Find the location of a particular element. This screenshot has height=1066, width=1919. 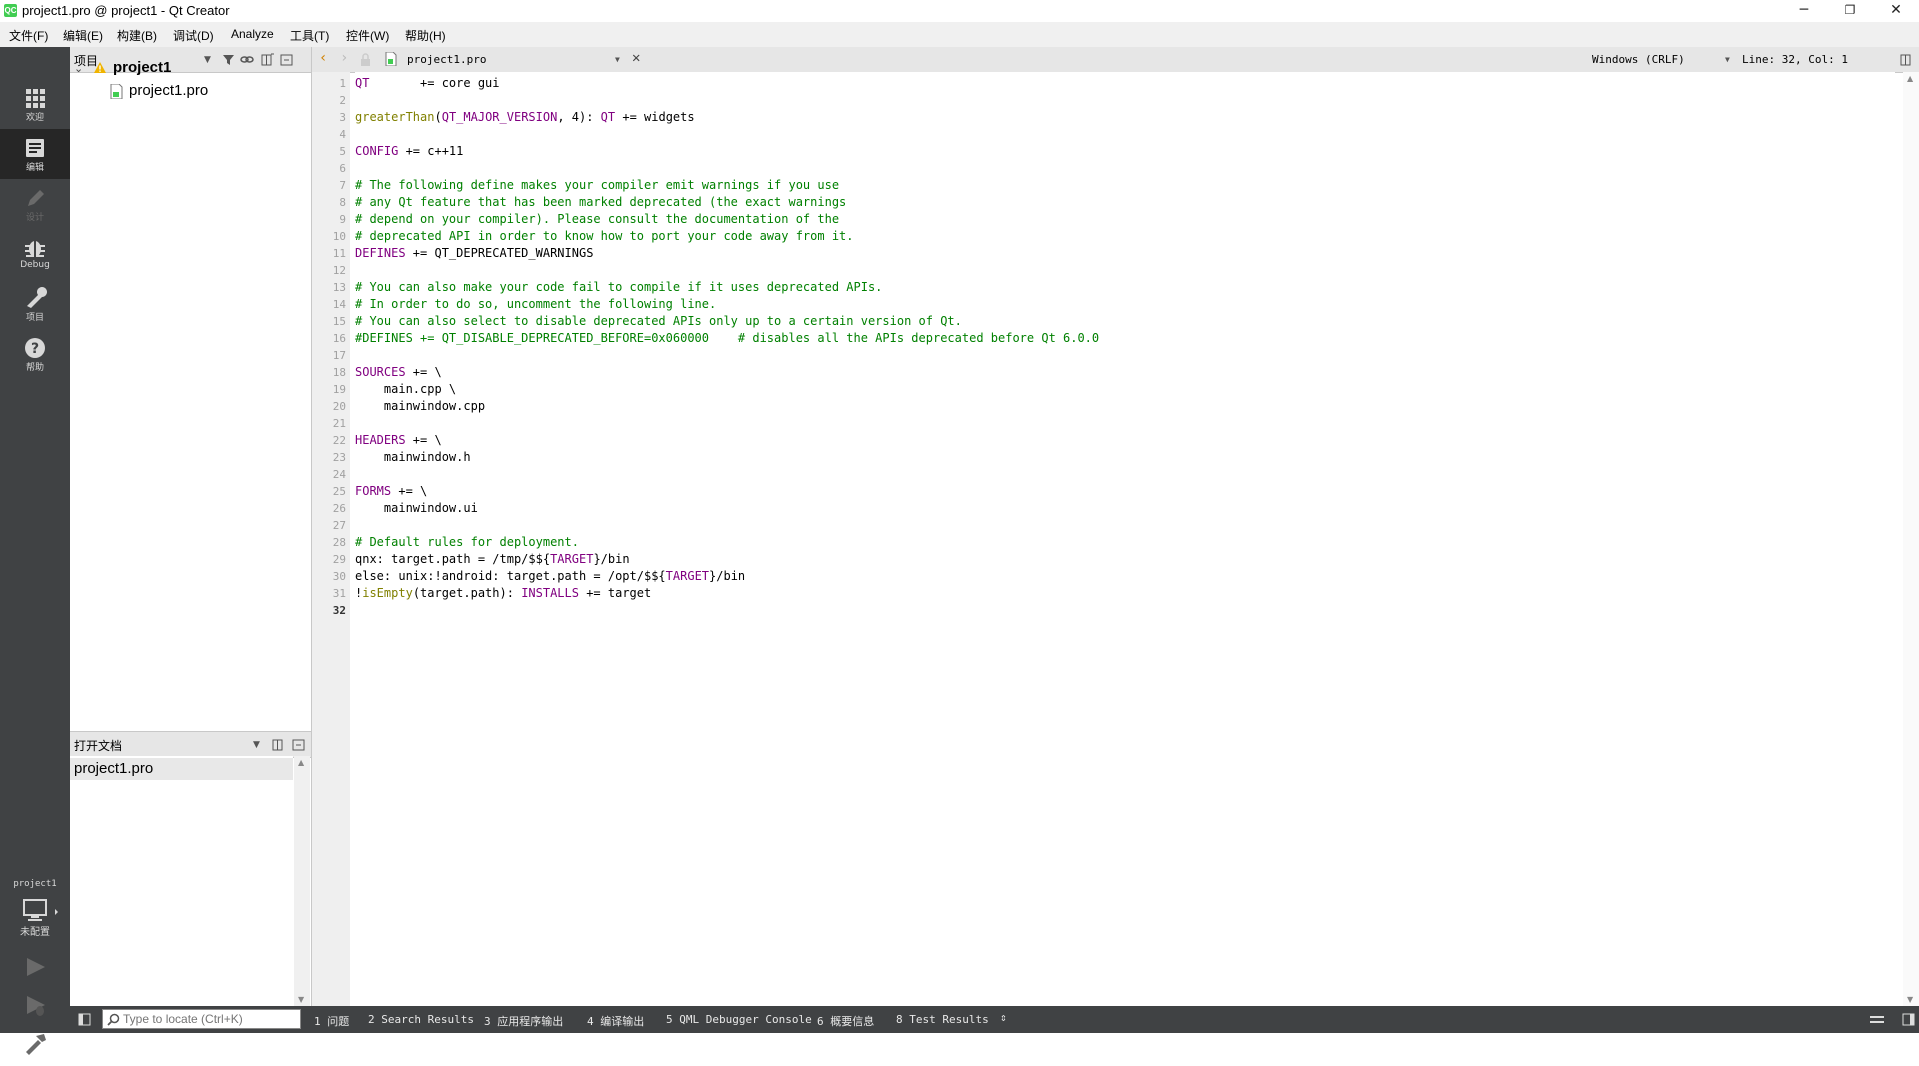

menu-analyze: Analyze is located at coordinates (252, 34).